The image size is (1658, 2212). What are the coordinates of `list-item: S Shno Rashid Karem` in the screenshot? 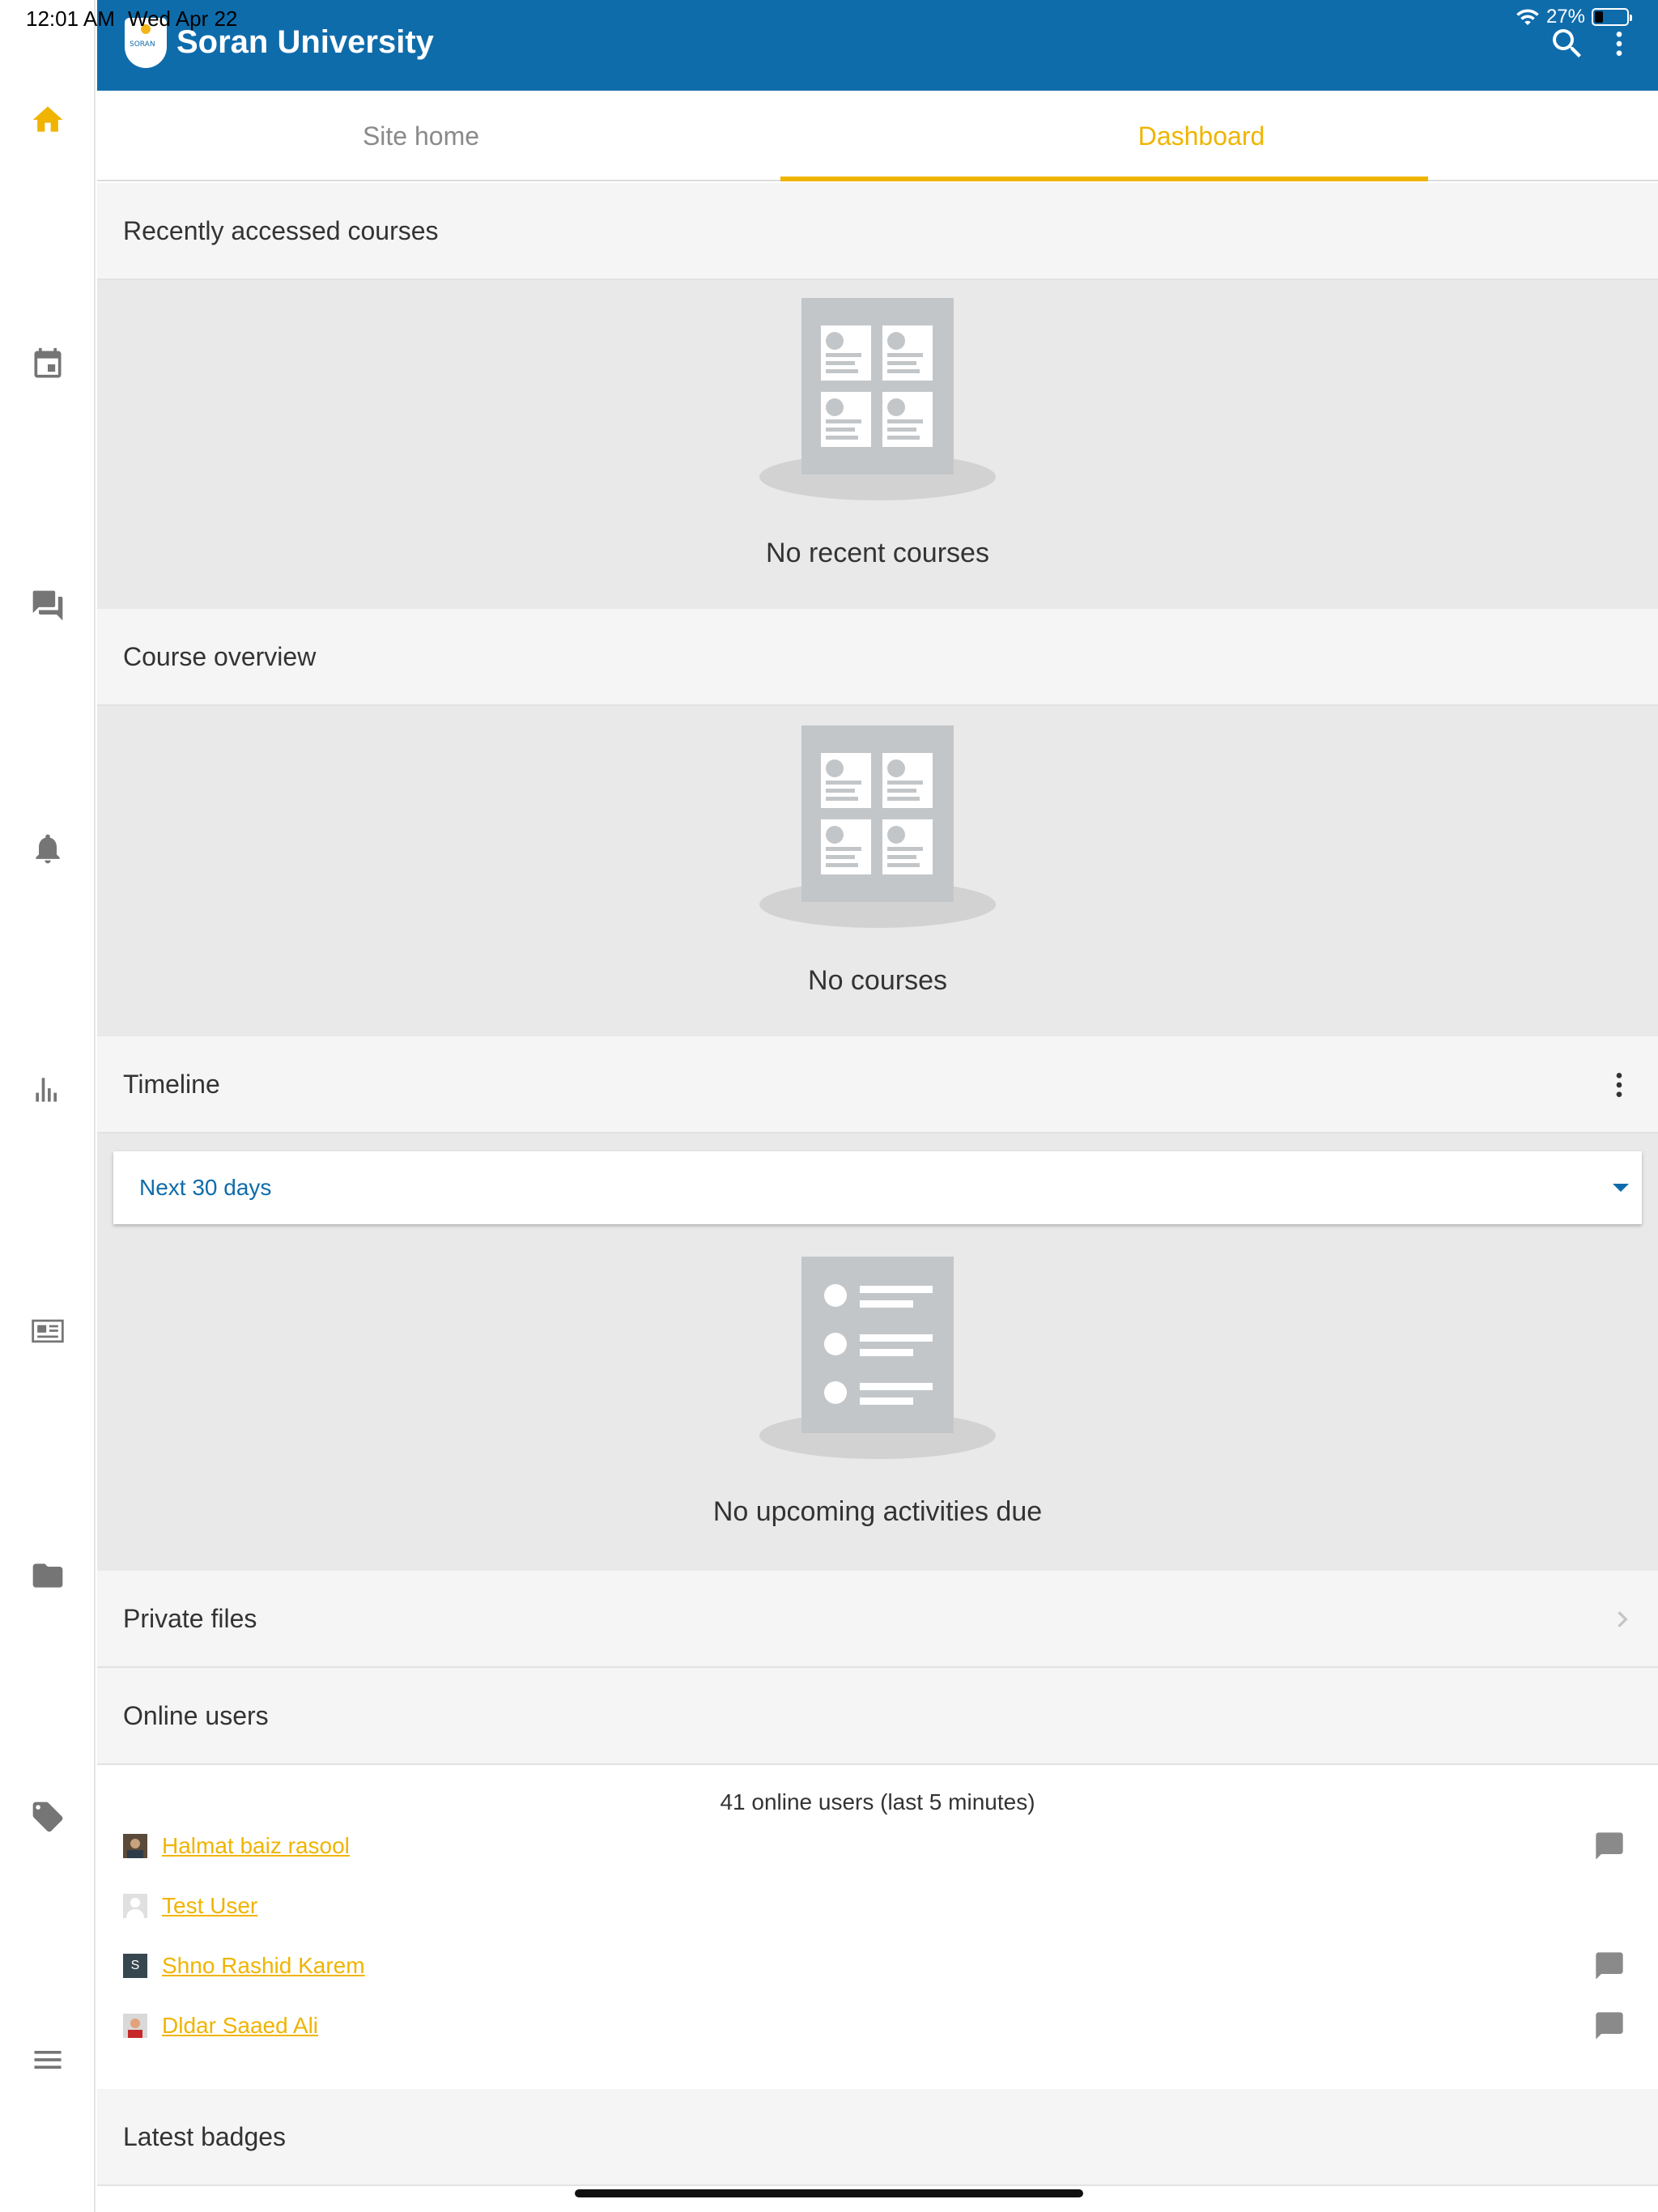 It's located at (244, 1966).